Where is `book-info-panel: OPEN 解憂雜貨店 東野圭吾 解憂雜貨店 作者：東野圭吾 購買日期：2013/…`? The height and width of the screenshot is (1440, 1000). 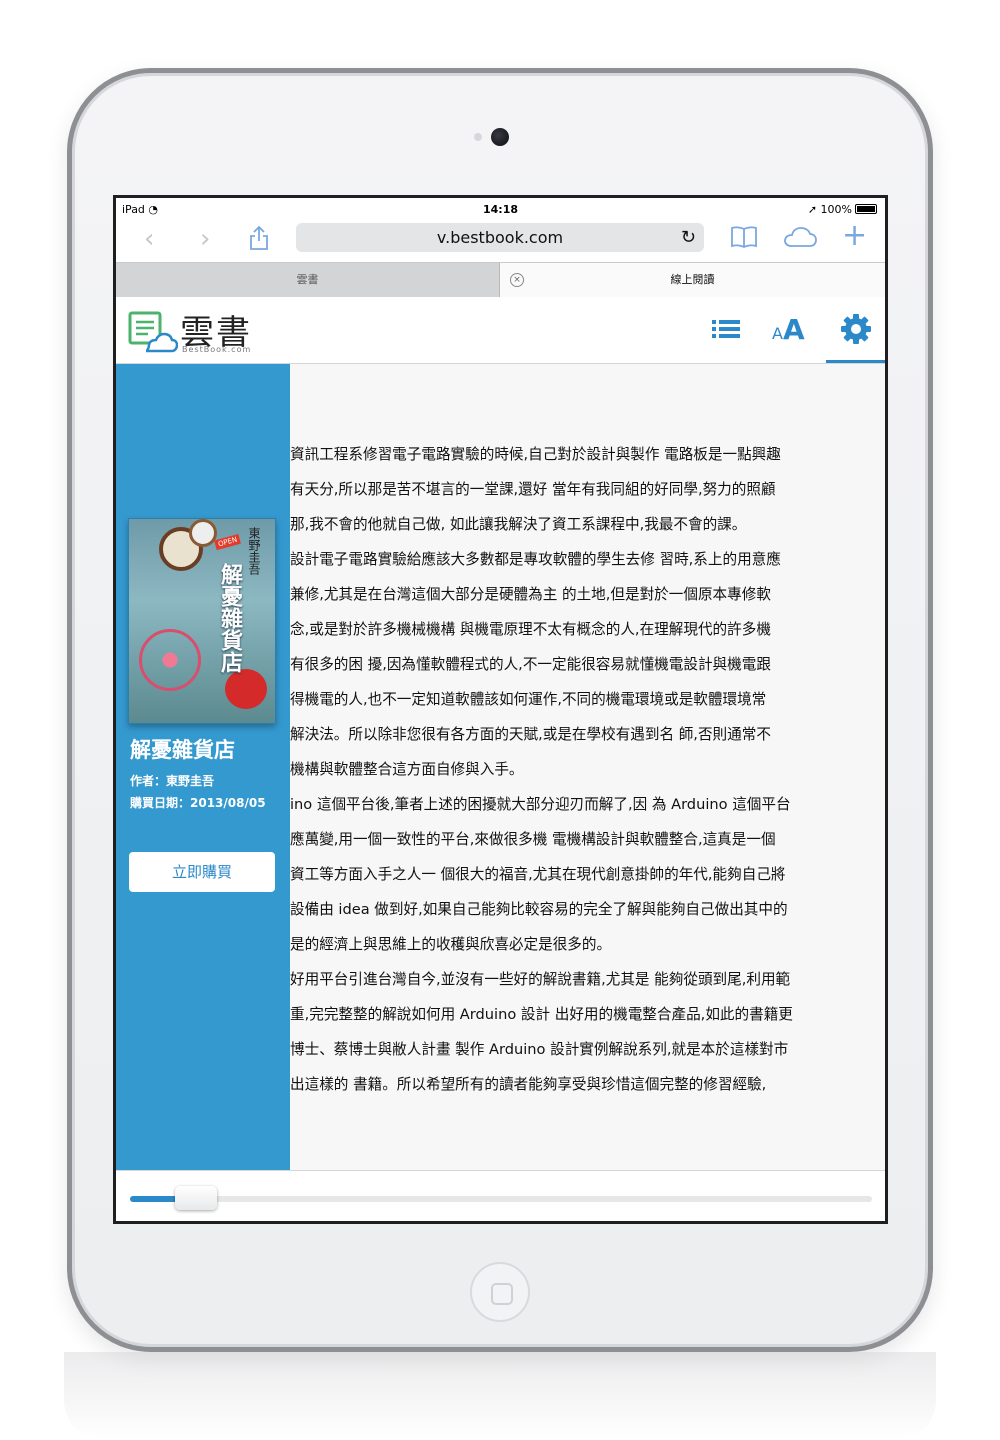
book-info-panel: OPEN 解憂雜貨店 東野圭吾 解憂雜貨店 作者：東野圭吾 購買日期：2013/… is located at coordinates (203, 767).